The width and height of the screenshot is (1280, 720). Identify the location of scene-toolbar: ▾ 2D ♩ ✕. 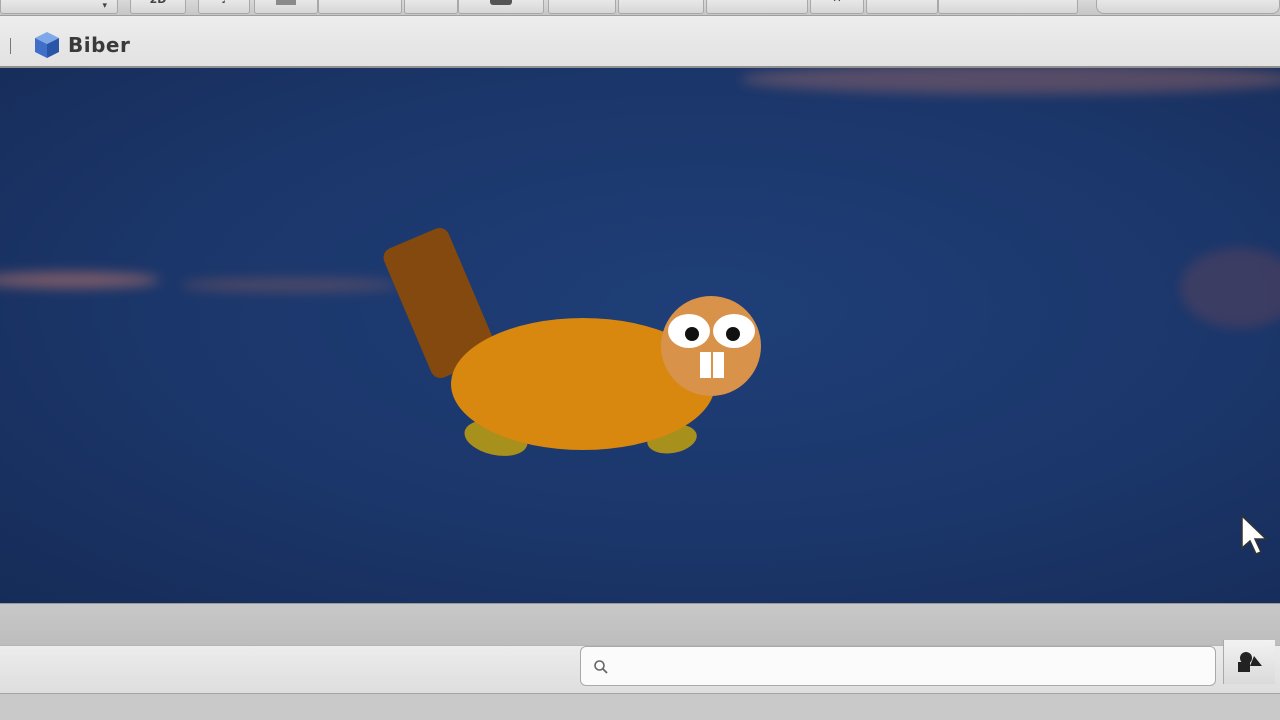
(640, 8).